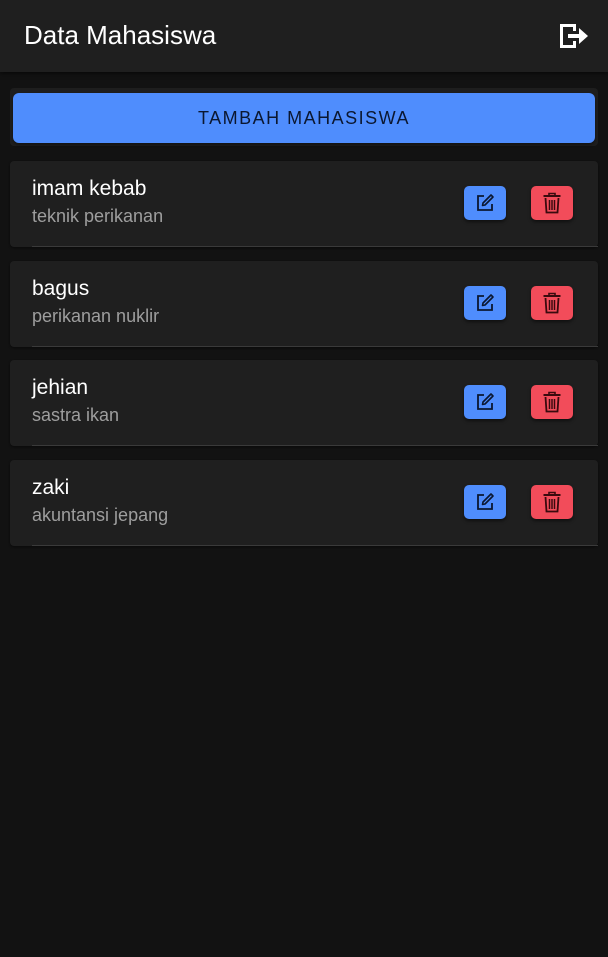  What do you see at coordinates (100, 514) in the screenshot?
I see `student-major: akuntansi jepang` at bounding box center [100, 514].